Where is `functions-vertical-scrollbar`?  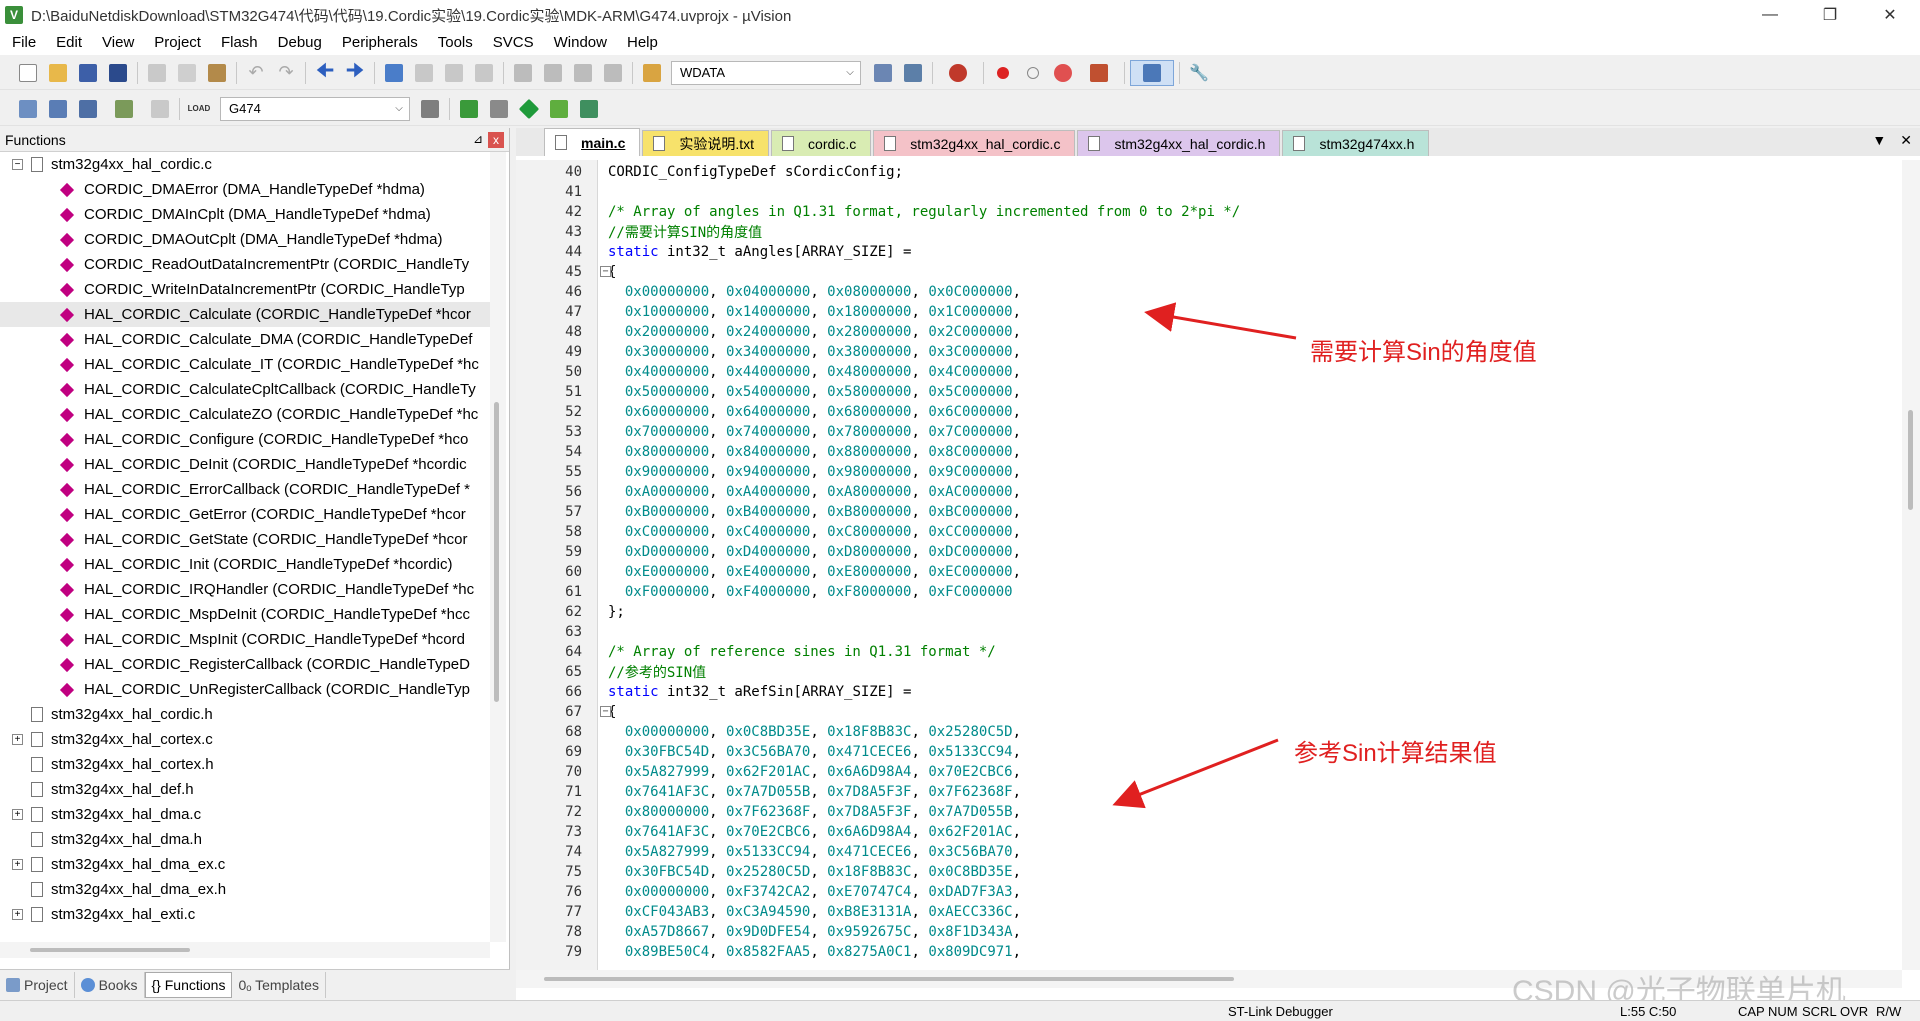 functions-vertical-scrollbar is located at coordinates (498, 547).